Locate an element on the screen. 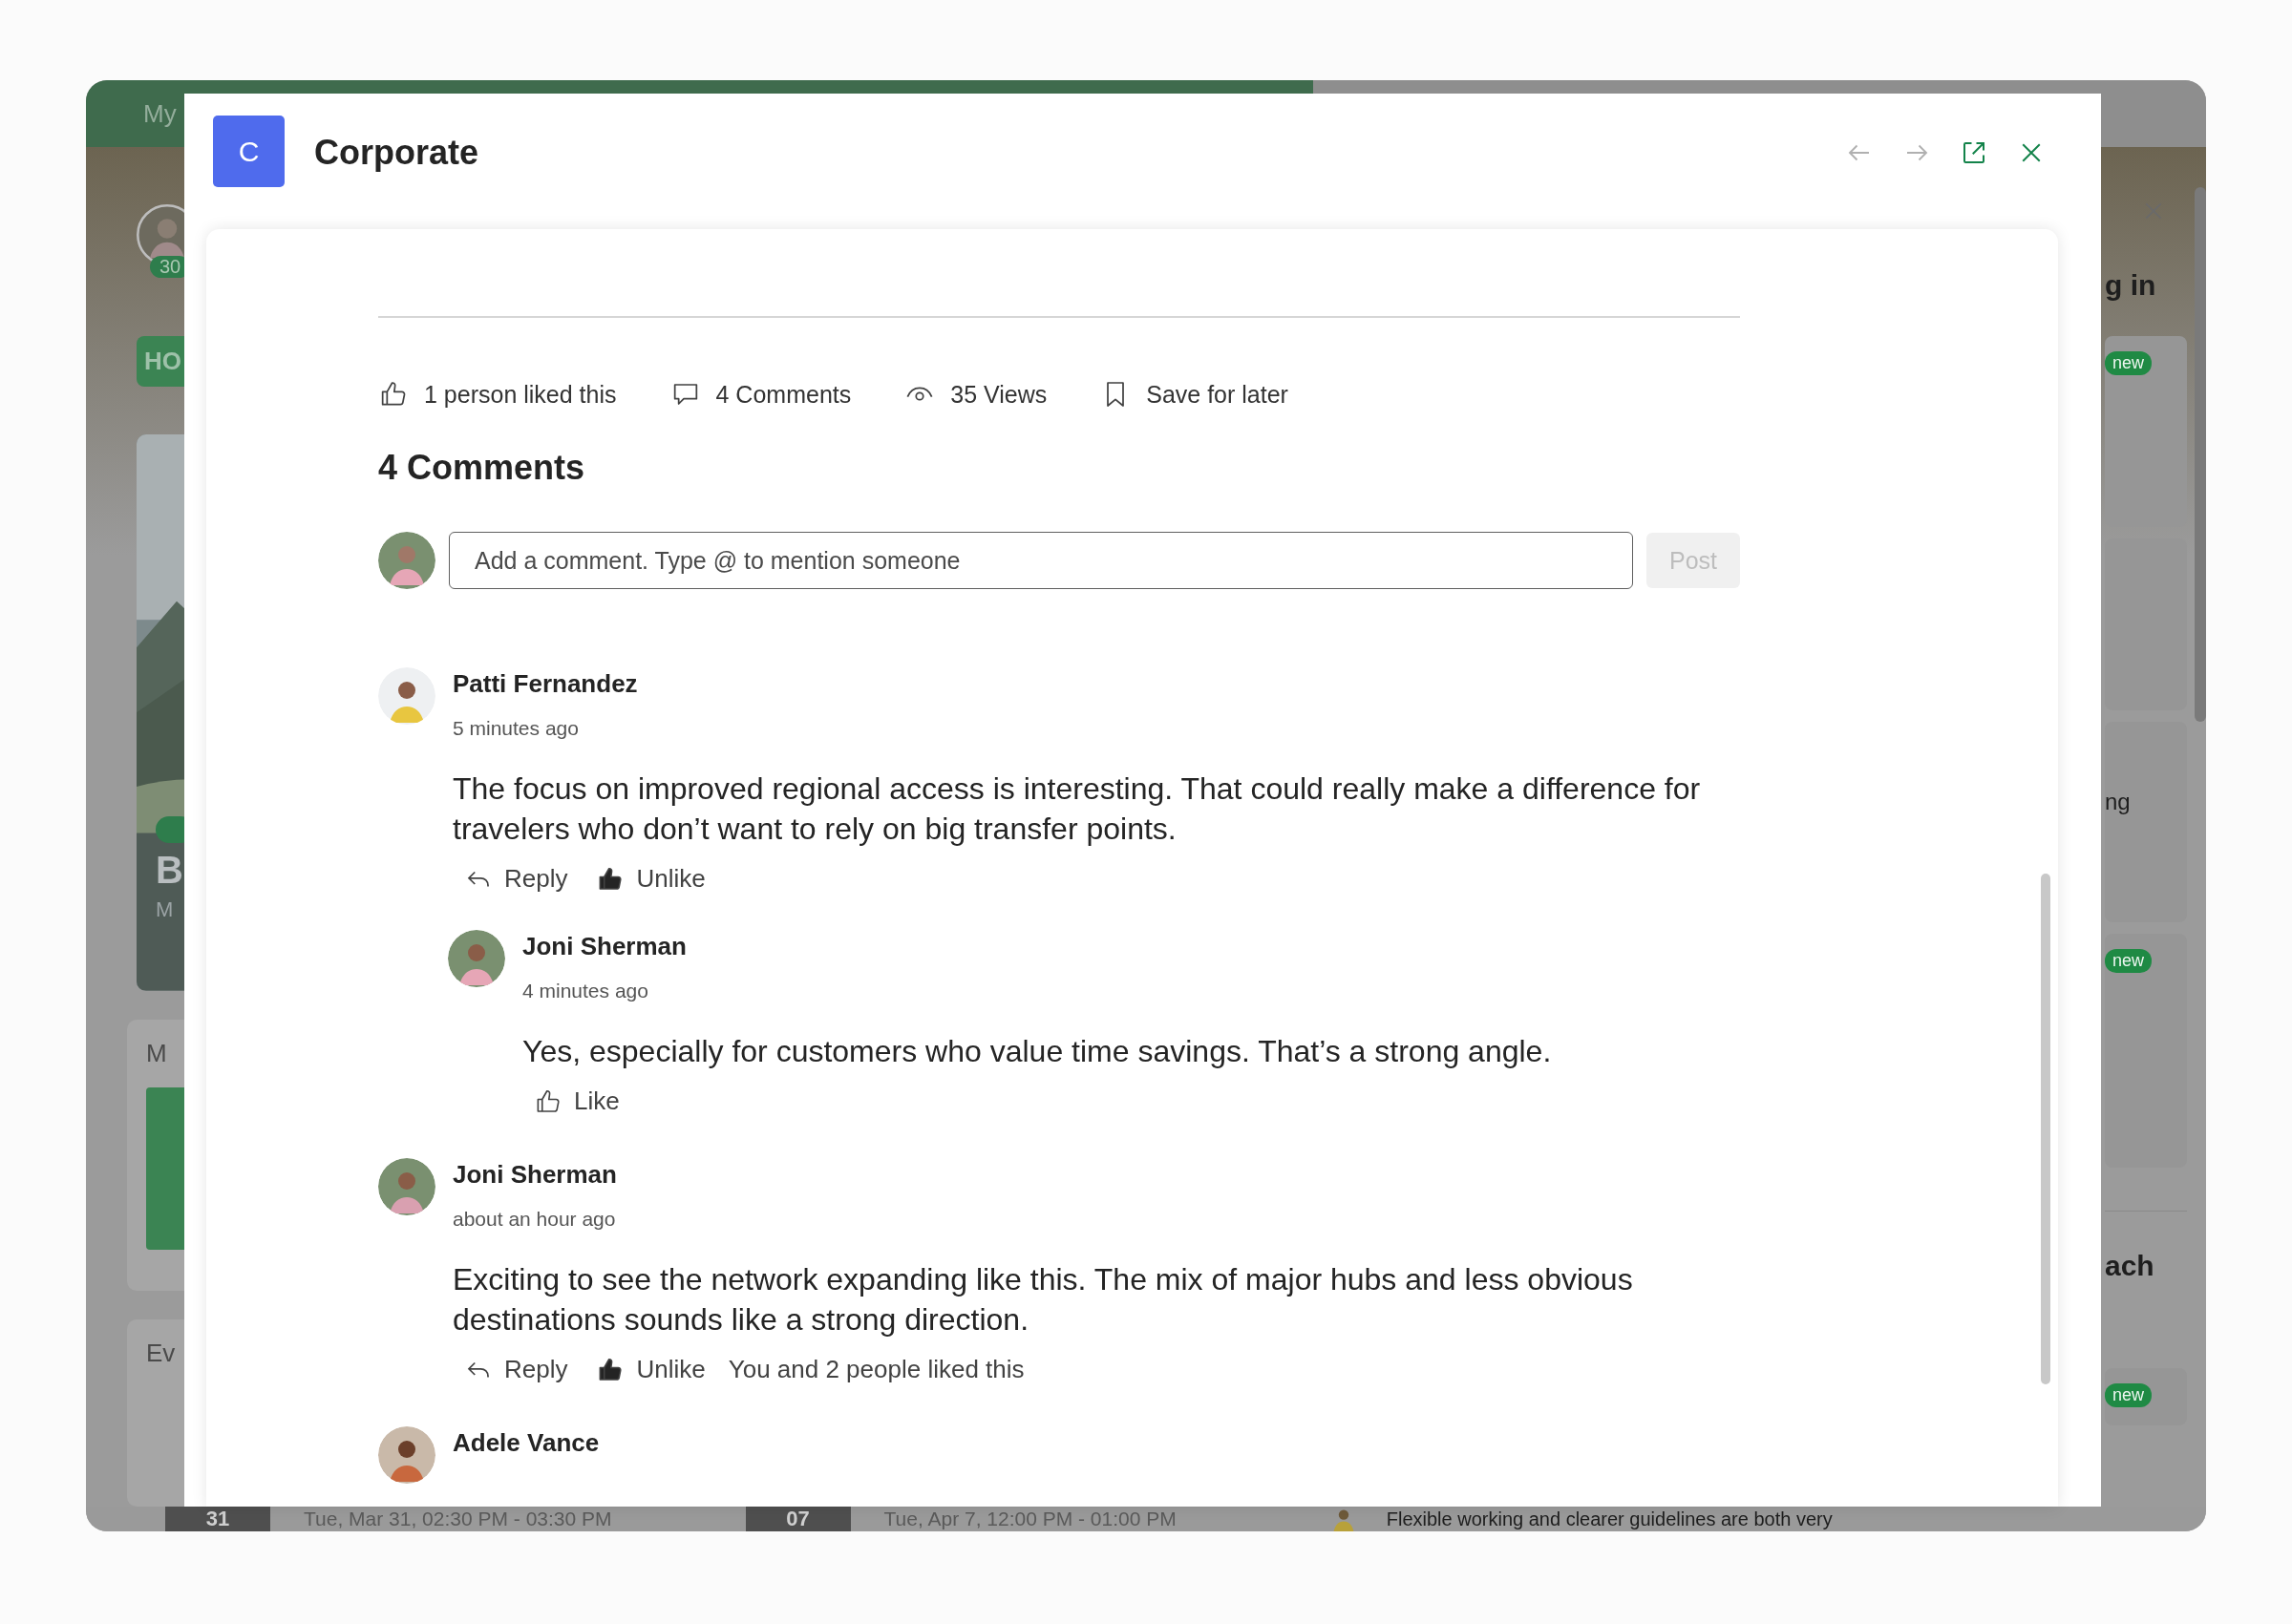 The width and height of the screenshot is (2292, 1624). event-time: Tue, Apr 7, 12:00 PM - 01:00 PM is located at coordinates (1030, 1519).